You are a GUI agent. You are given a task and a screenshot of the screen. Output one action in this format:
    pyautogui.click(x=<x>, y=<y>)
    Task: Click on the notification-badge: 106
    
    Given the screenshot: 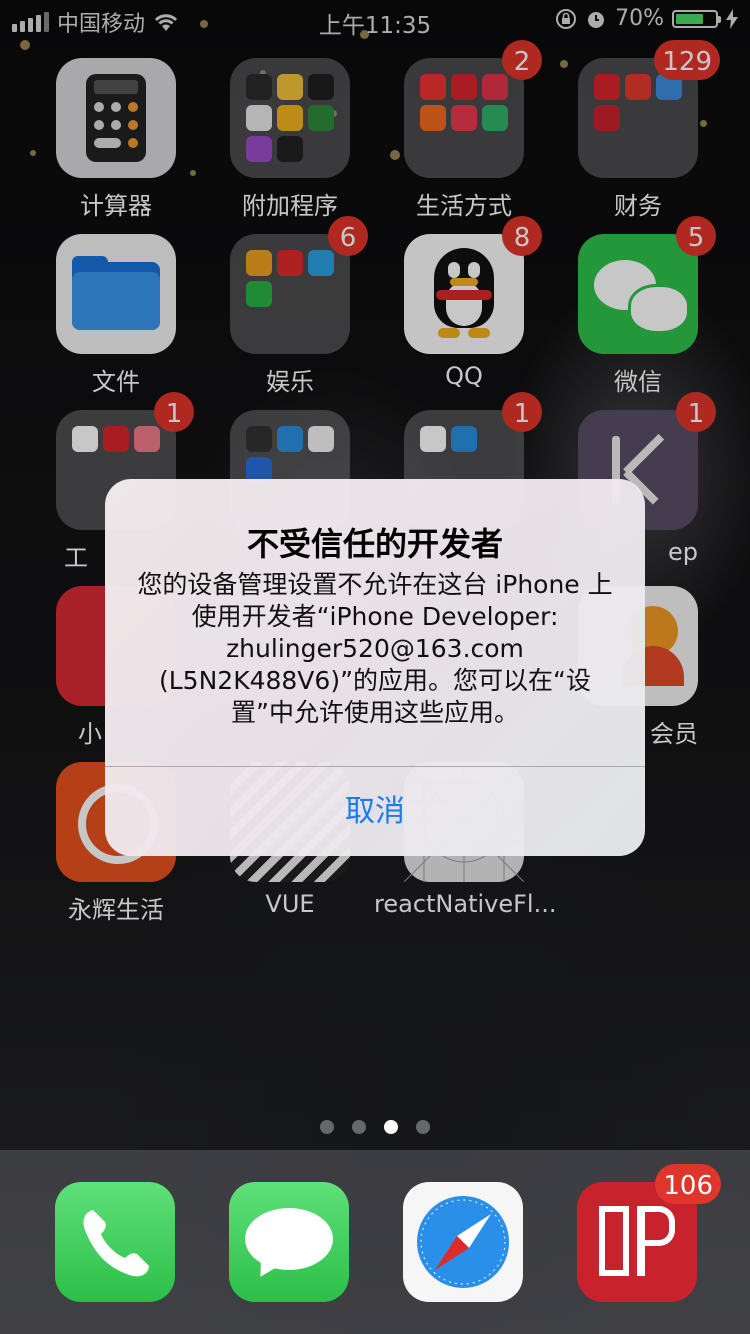 What is the action you would take?
    pyautogui.click(x=688, y=1184)
    